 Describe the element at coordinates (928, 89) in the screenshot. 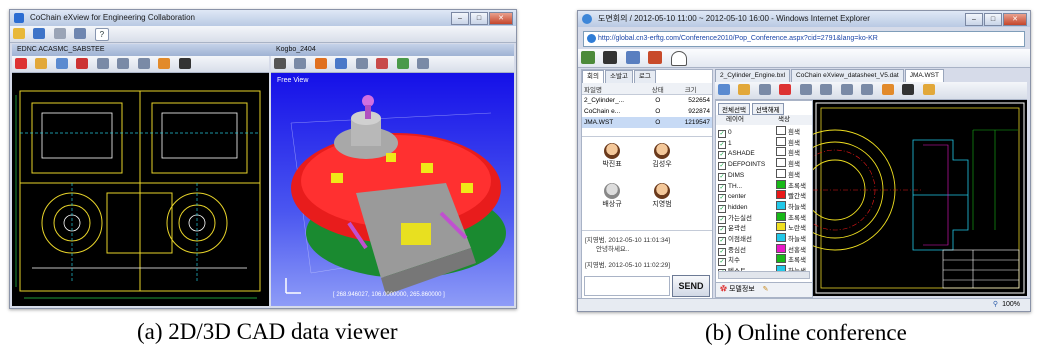

I see `export-icon` at that location.